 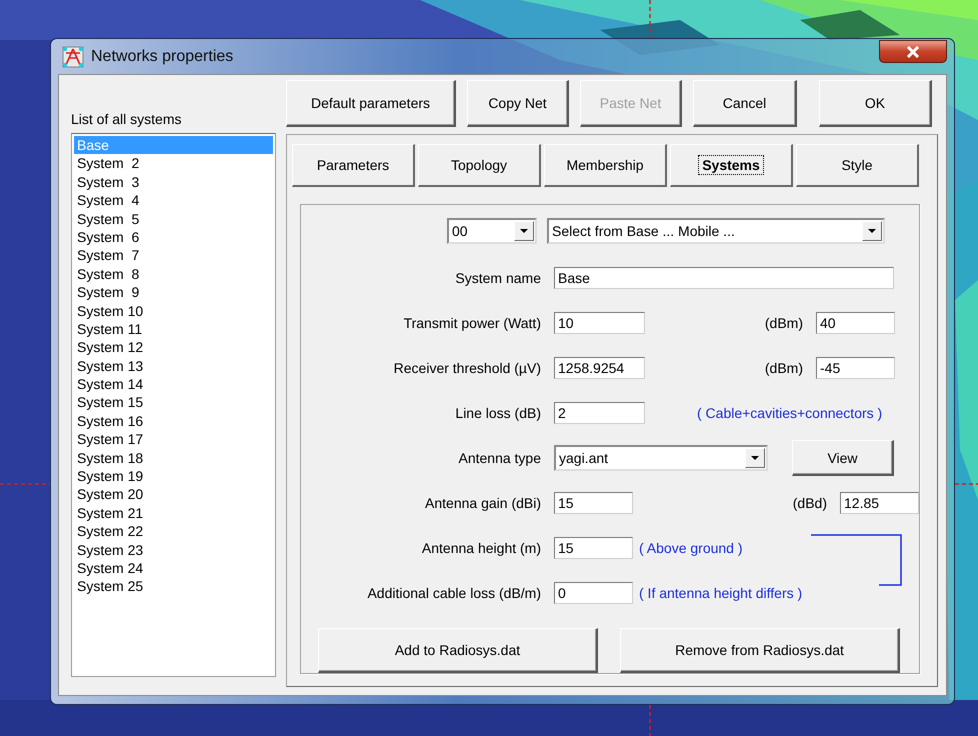 What do you see at coordinates (173, 329) in the screenshot?
I see `list-item: System 11` at bounding box center [173, 329].